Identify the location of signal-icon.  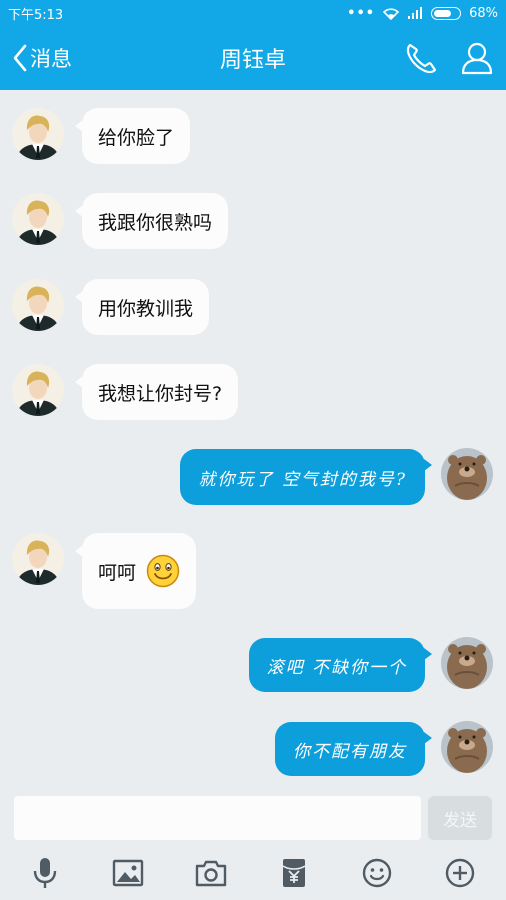
(415, 13).